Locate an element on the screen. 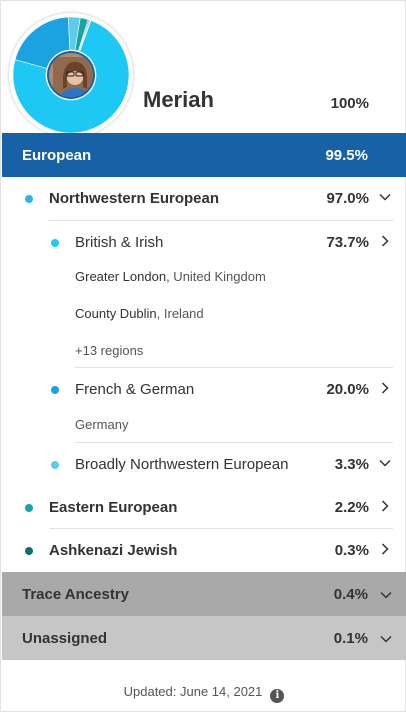 This screenshot has height=712, width=406. european-band: European 99.5% is located at coordinates (204, 155).